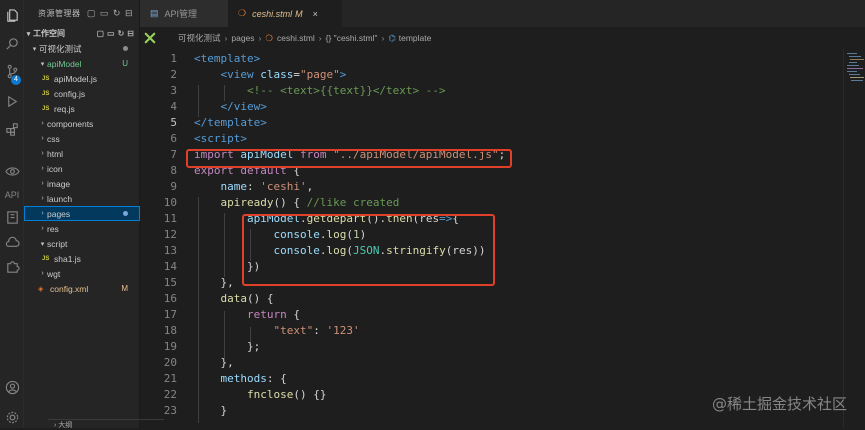 This screenshot has width=865, height=430. Describe the element at coordinates (181, 14) in the screenshot. I see `tab-label: API管理` at that location.